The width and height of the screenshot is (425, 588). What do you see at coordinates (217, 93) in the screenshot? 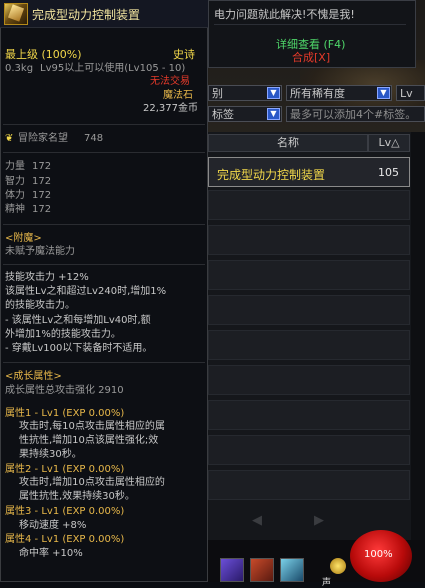
I see `category-value: 别` at bounding box center [217, 93].